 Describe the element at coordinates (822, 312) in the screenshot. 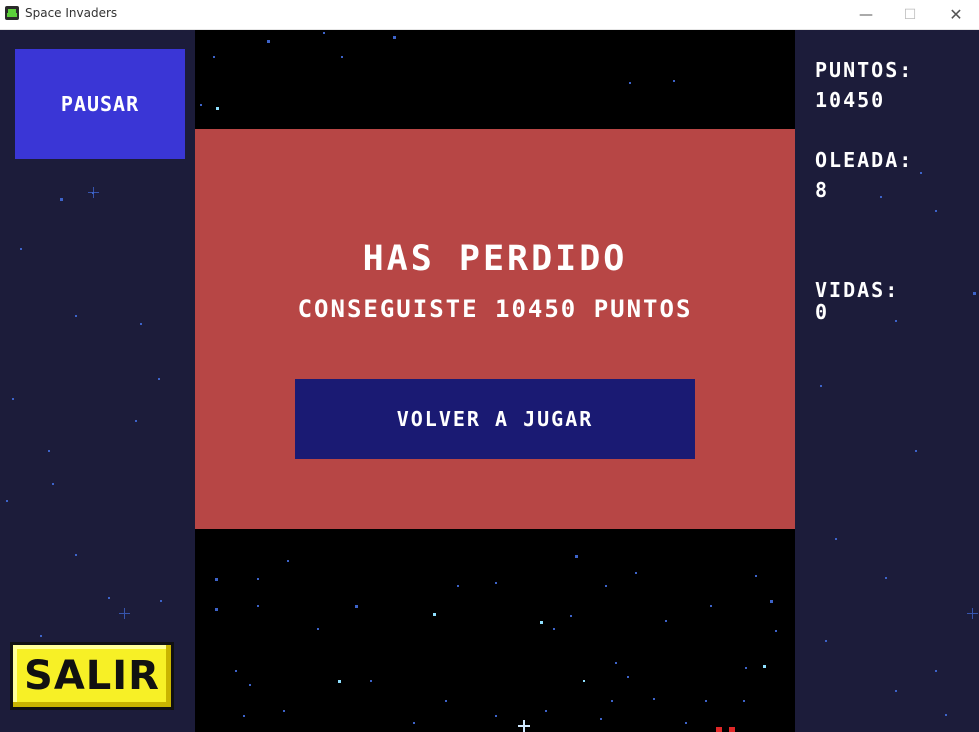

I see `lives-value: 0` at that location.